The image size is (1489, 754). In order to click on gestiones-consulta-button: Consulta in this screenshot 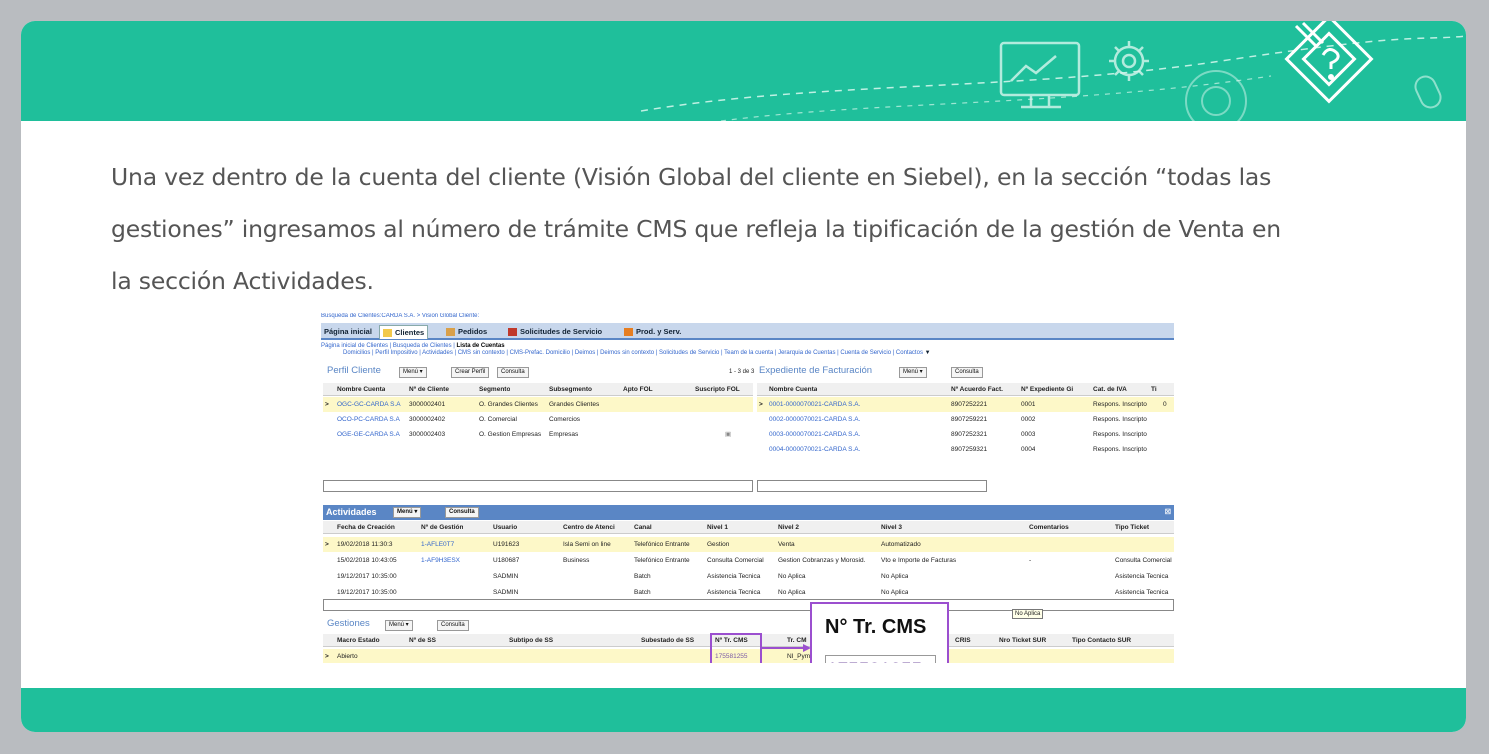, I will do `click(453, 625)`.